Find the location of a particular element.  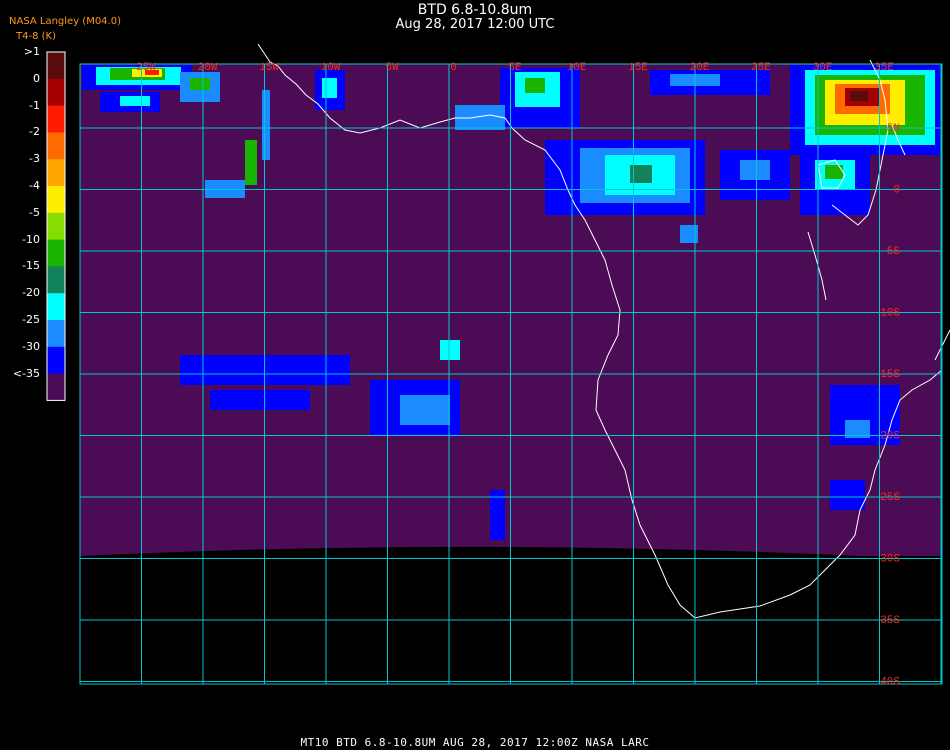

lat-label: 5N is located at coordinates (893, 129).